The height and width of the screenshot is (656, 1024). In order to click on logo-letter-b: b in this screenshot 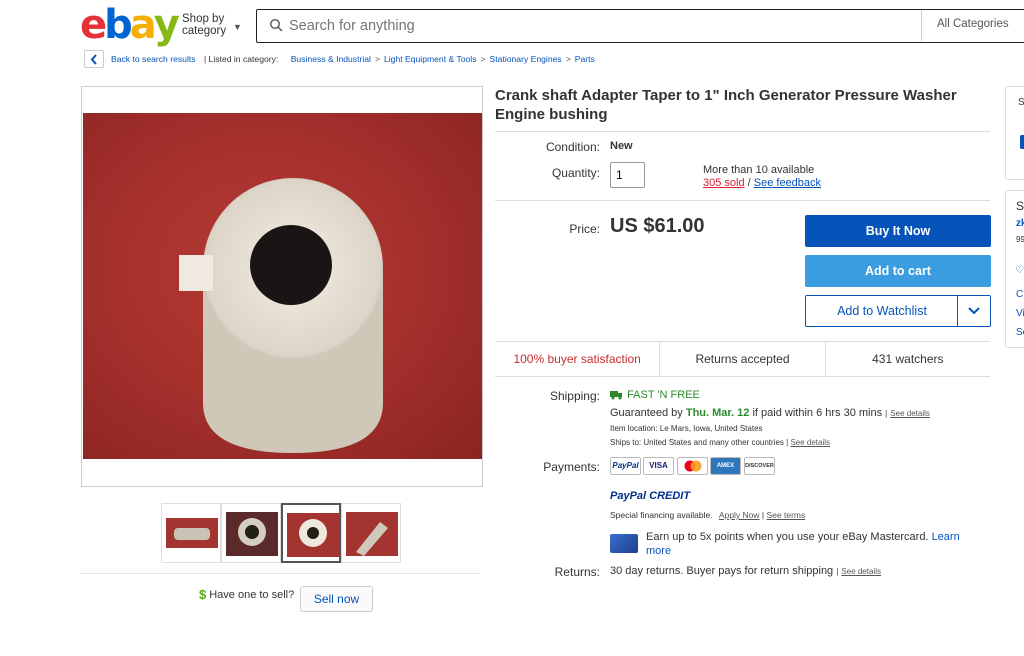, I will do `click(118, 25)`.